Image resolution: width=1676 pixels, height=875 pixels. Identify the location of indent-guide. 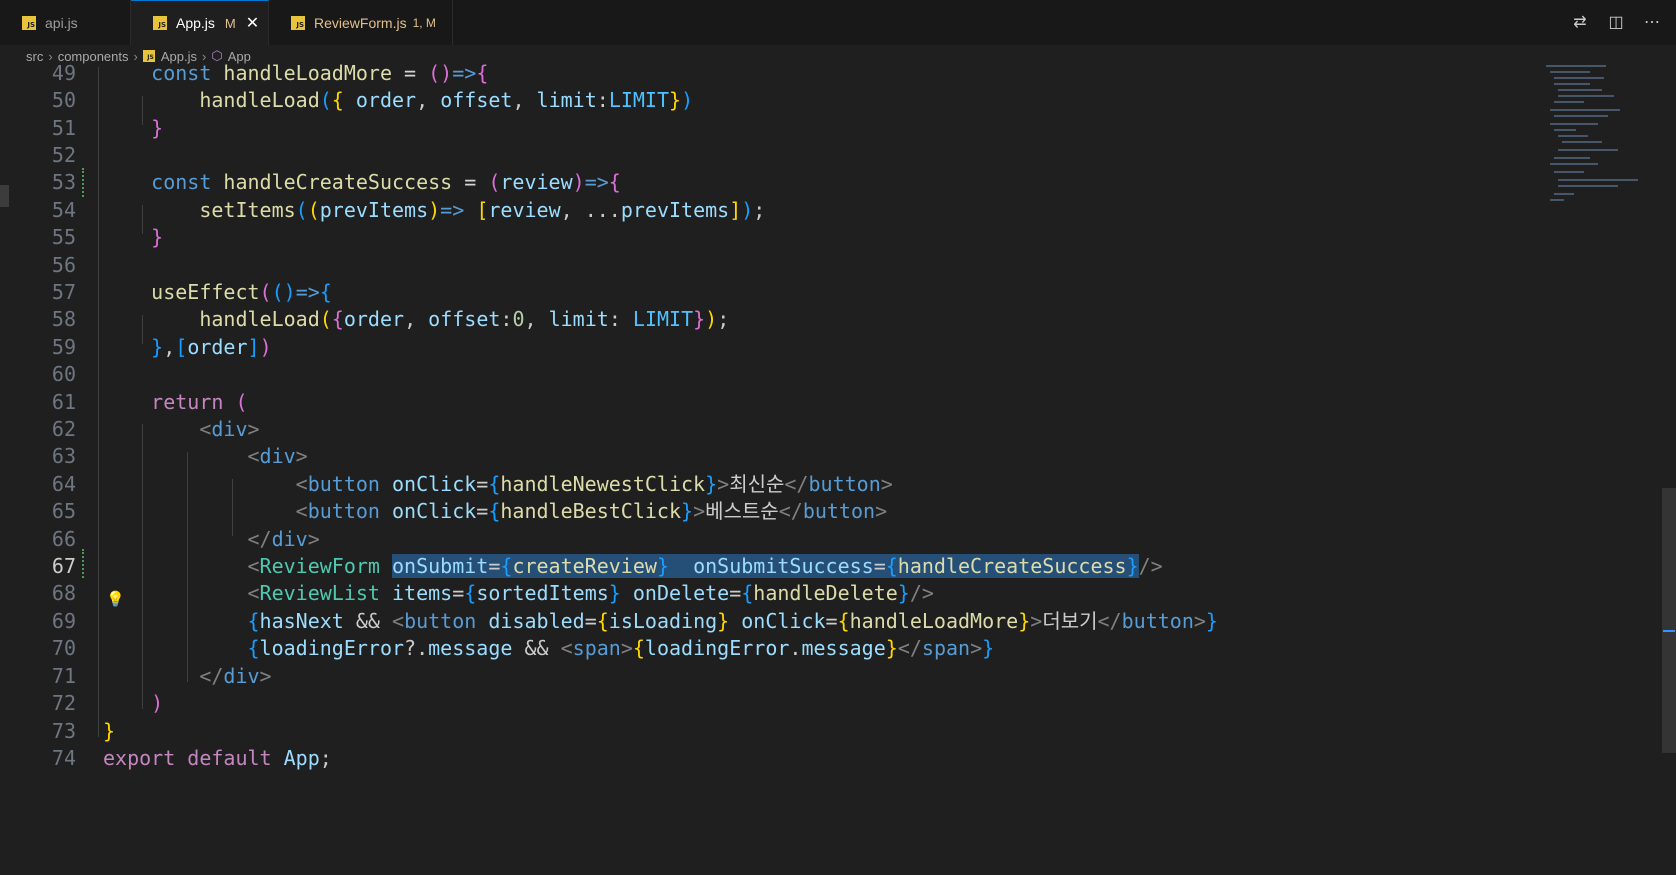
(98, 402).